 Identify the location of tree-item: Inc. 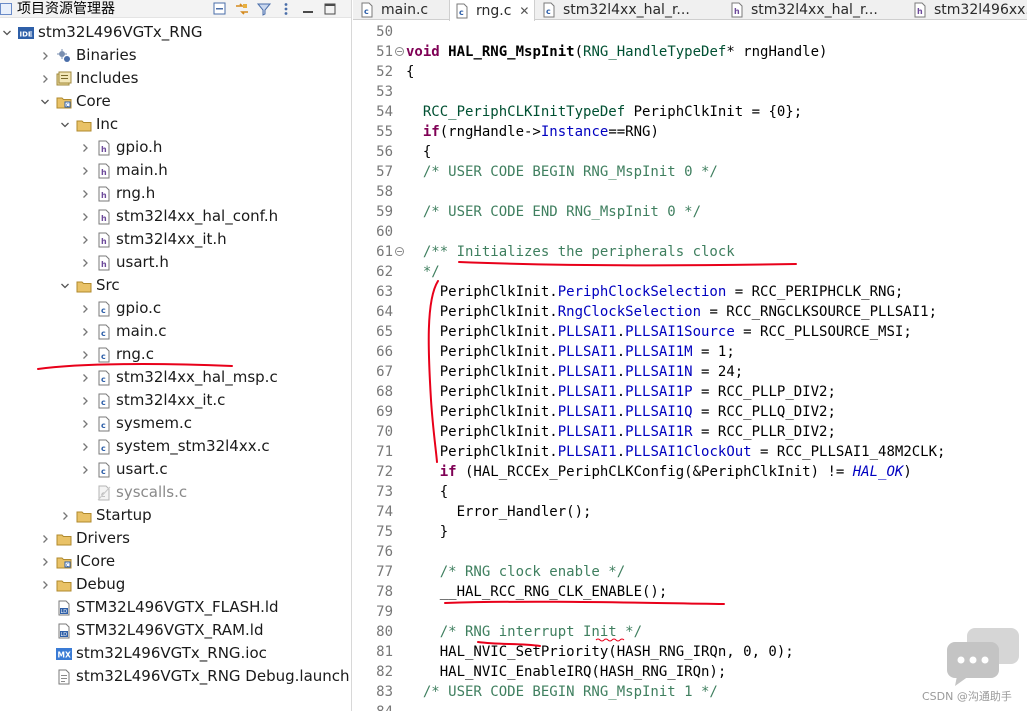
(88, 124).